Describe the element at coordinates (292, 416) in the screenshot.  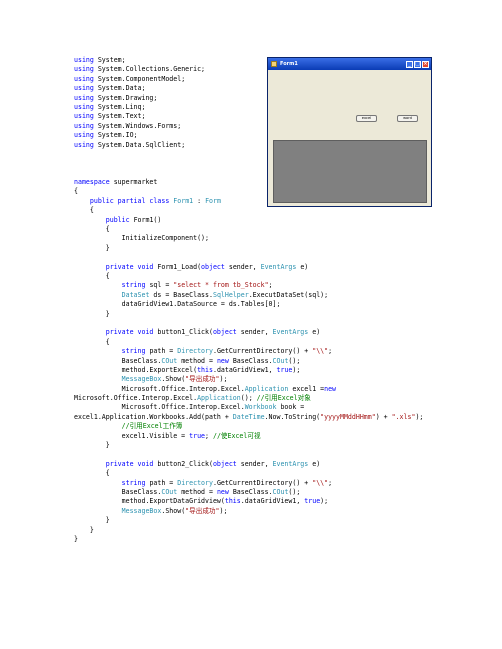
I see `code-token: .Now.ToString(` at that location.